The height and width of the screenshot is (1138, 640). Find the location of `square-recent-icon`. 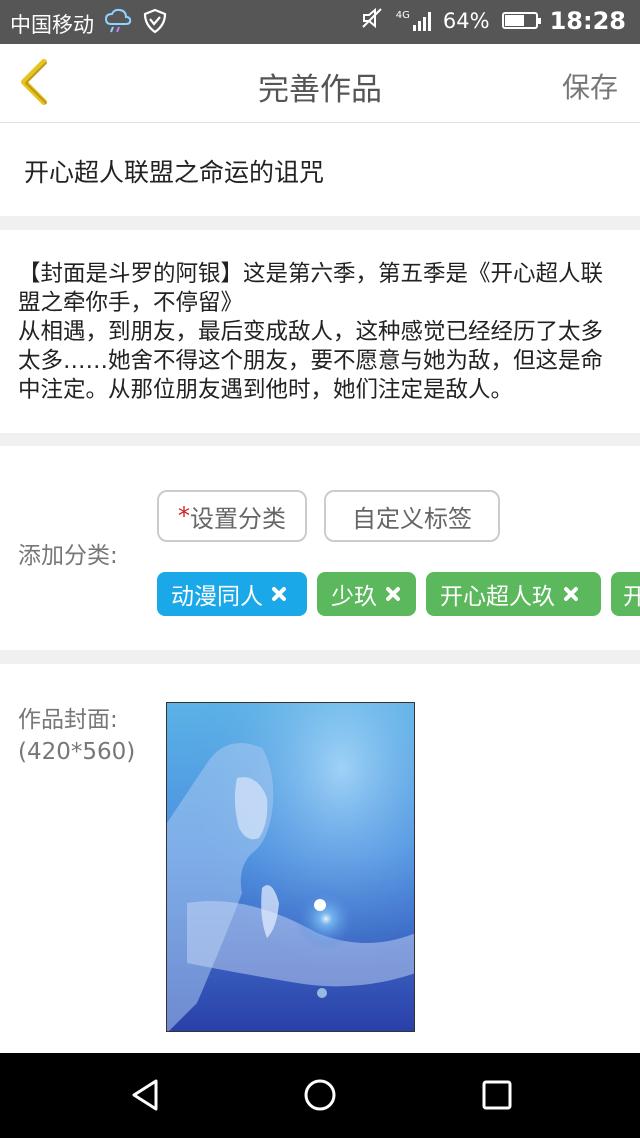

square-recent-icon is located at coordinates (497, 1095).